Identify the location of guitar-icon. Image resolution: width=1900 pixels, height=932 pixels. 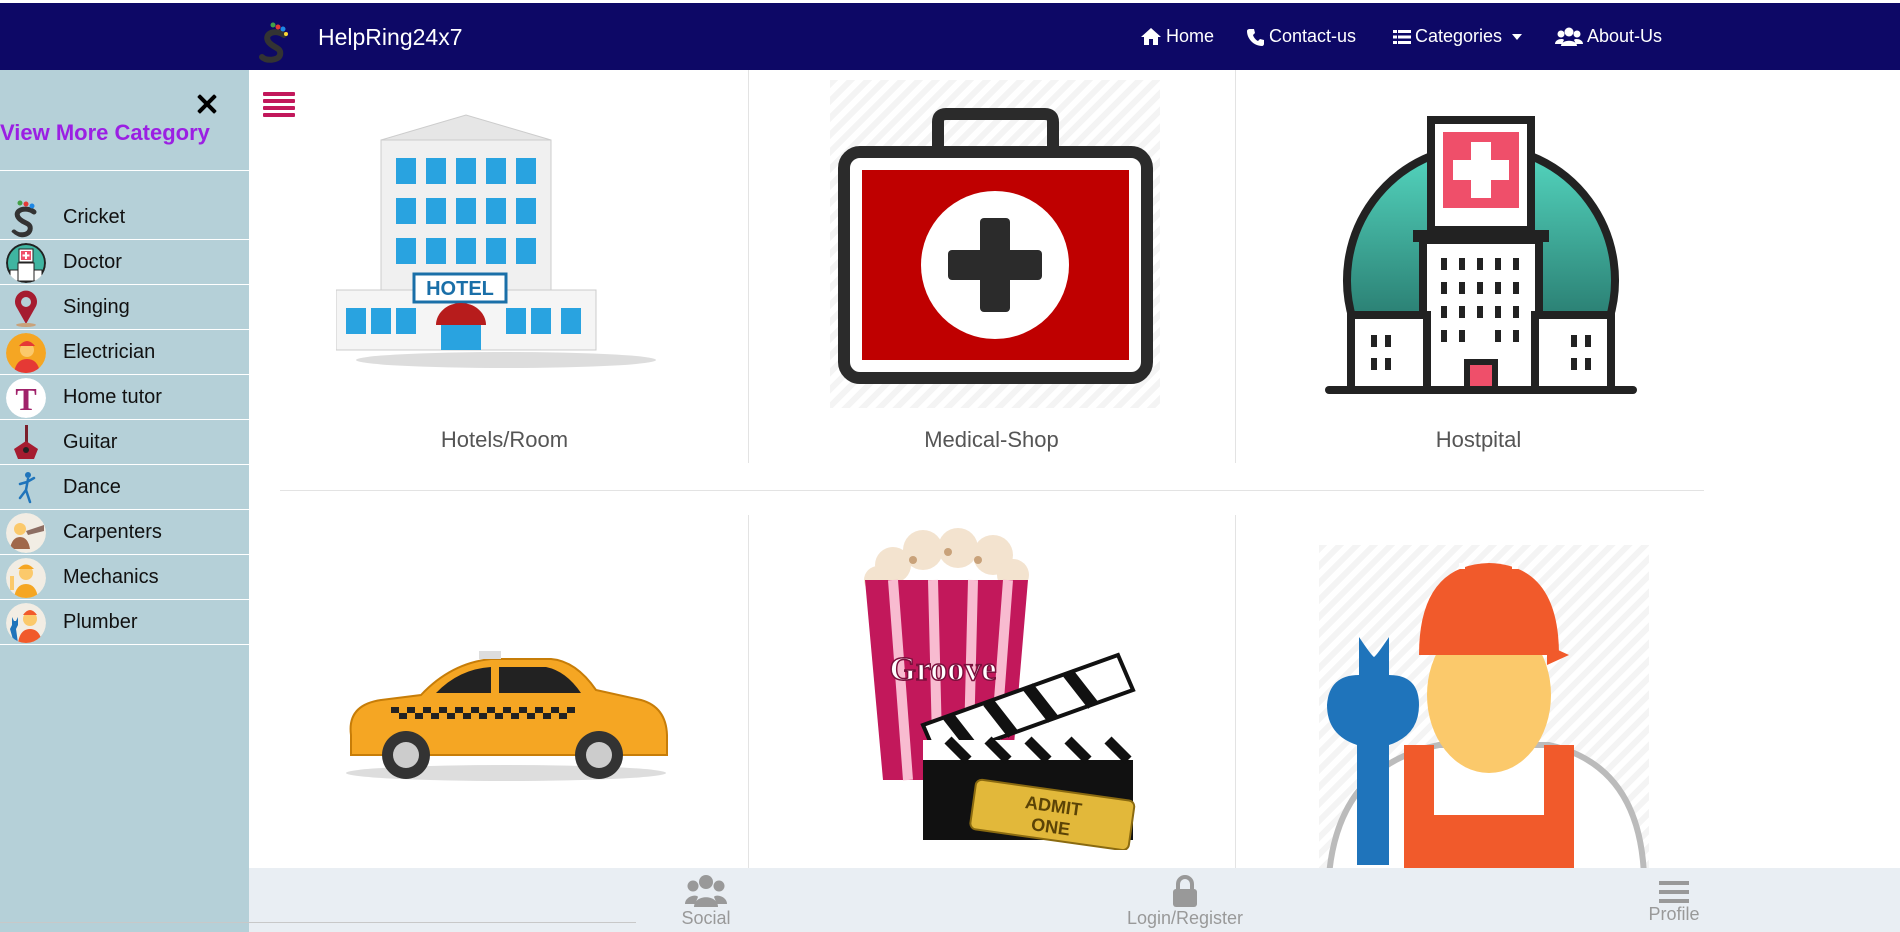
(26, 443).